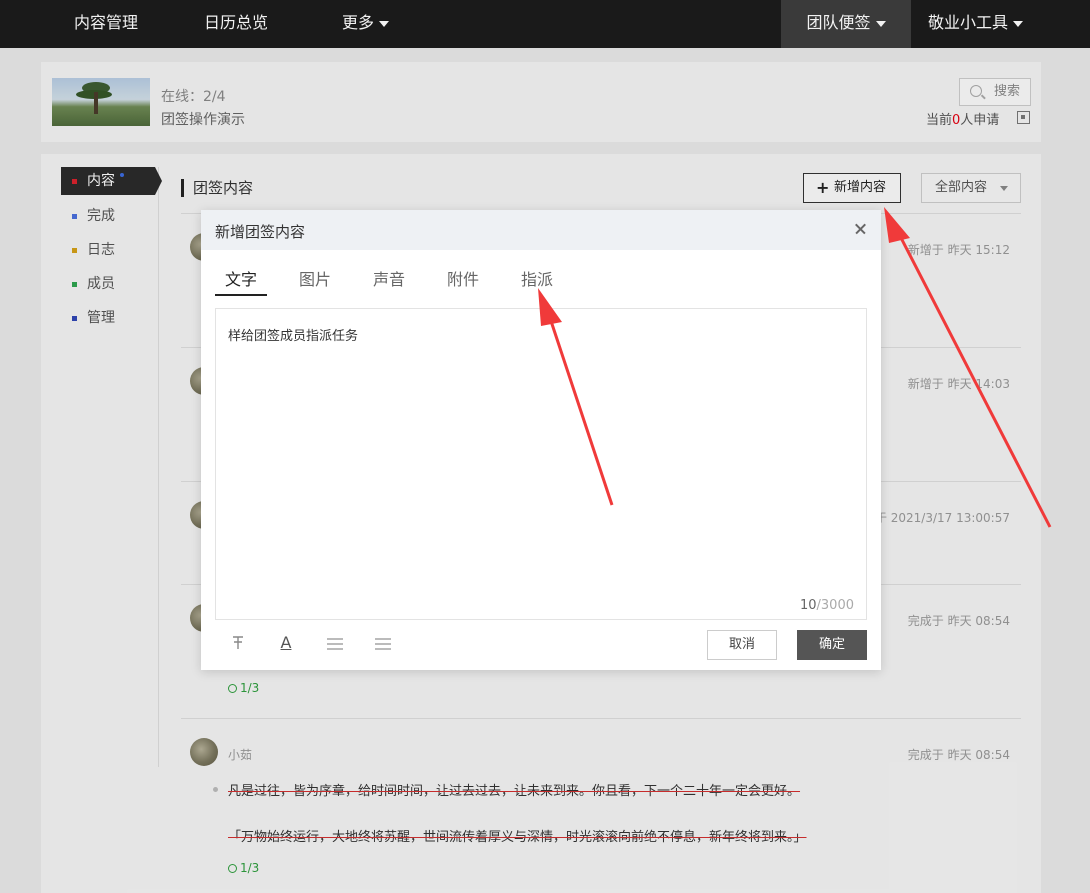 This screenshot has height=893, width=1090. What do you see at coordinates (541, 230) in the screenshot?
I see `dialog-header: 新增团签内容` at bounding box center [541, 230].